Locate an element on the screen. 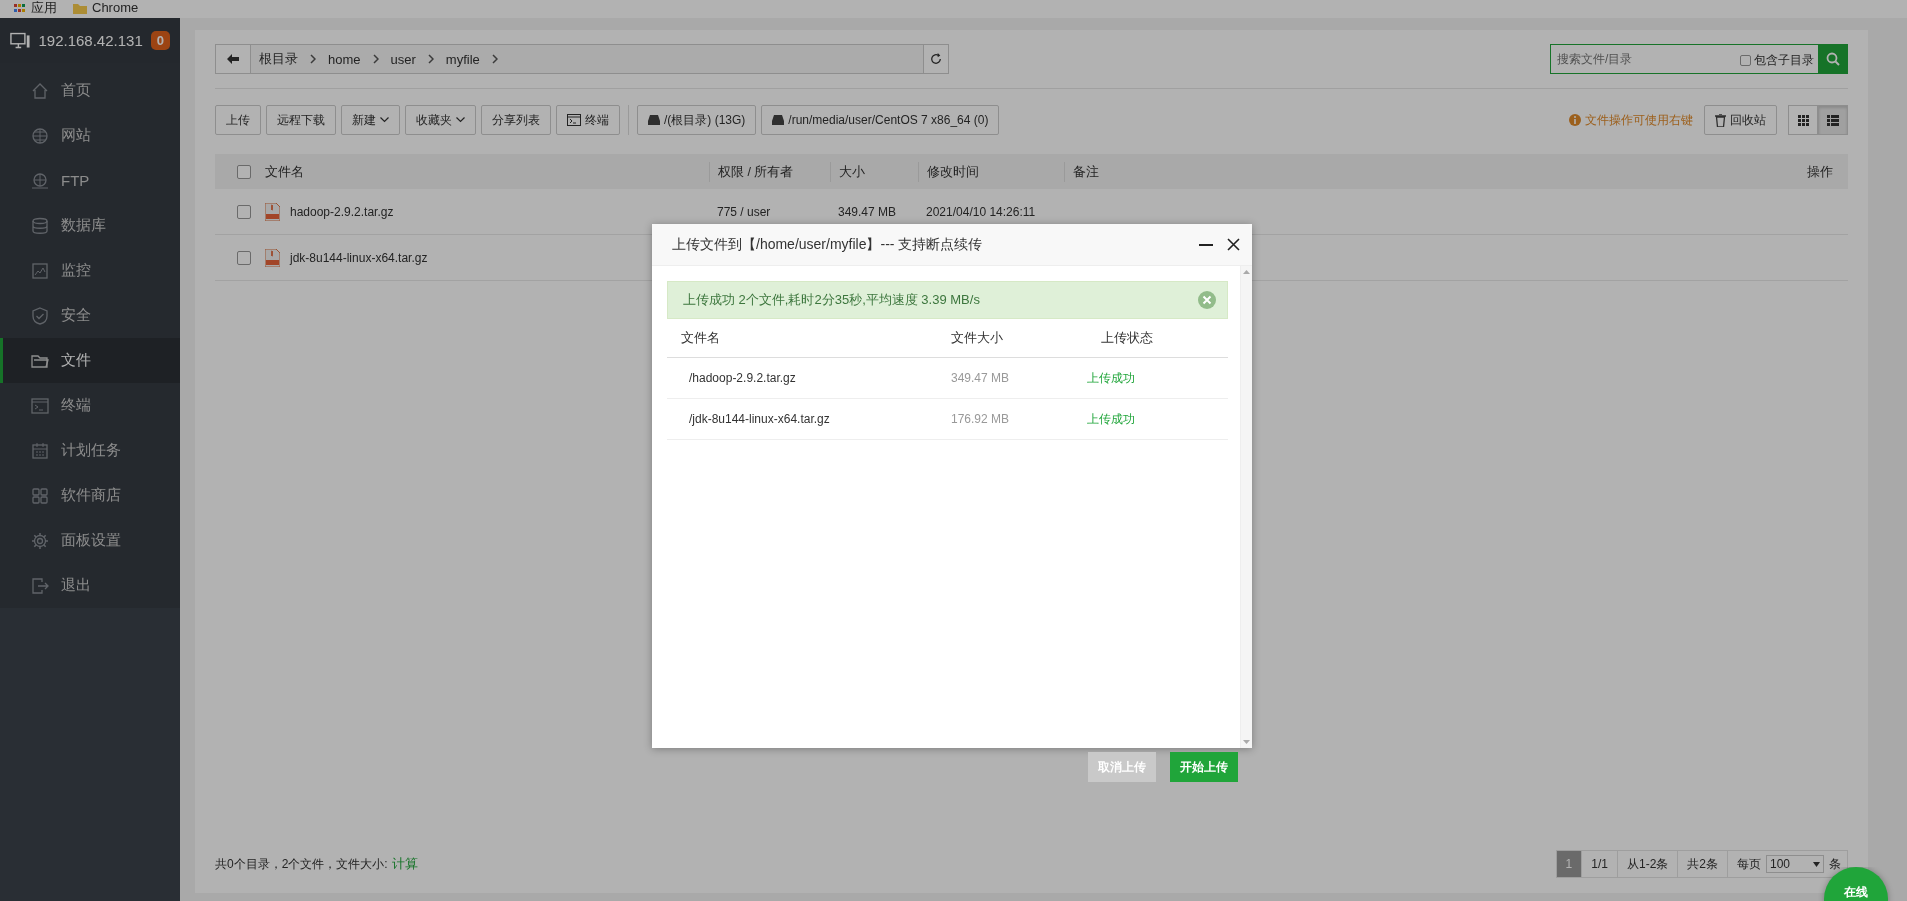  search-icon is located at coordinates (1833, 59).